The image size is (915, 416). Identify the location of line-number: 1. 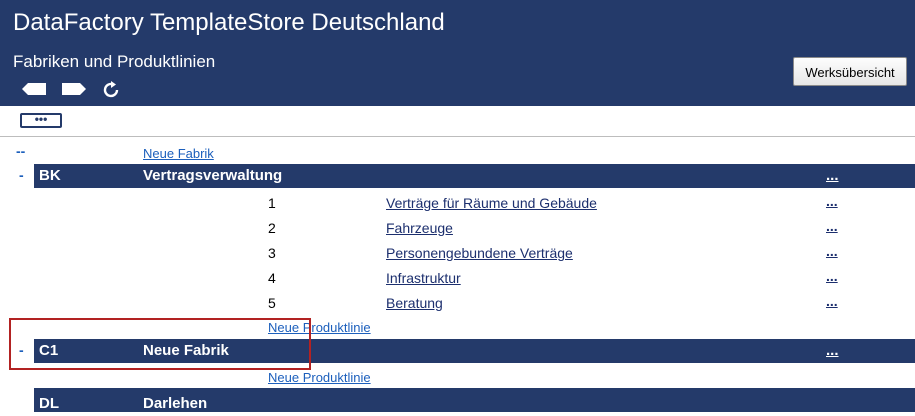
(272, 203).